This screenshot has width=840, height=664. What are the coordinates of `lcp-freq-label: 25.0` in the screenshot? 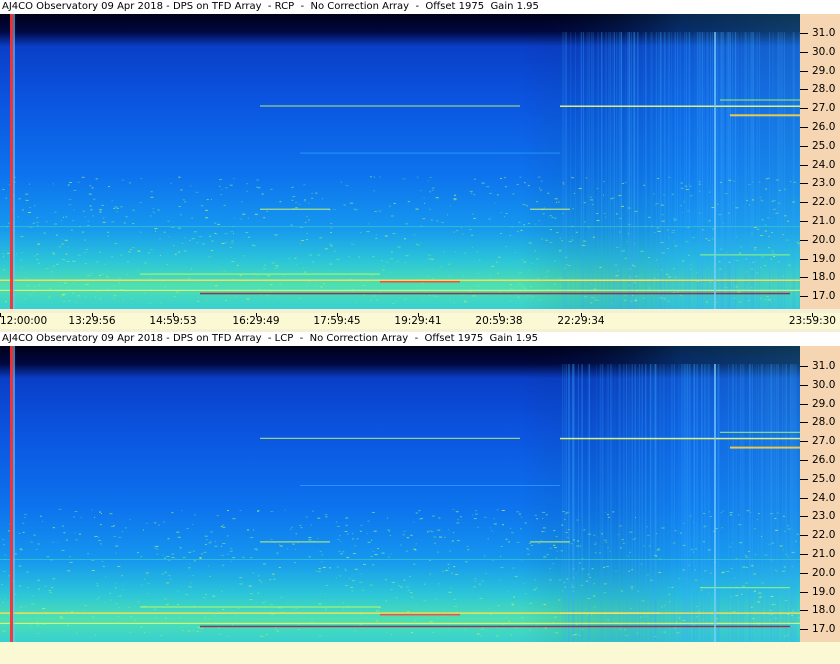 It's located at (824, 478).